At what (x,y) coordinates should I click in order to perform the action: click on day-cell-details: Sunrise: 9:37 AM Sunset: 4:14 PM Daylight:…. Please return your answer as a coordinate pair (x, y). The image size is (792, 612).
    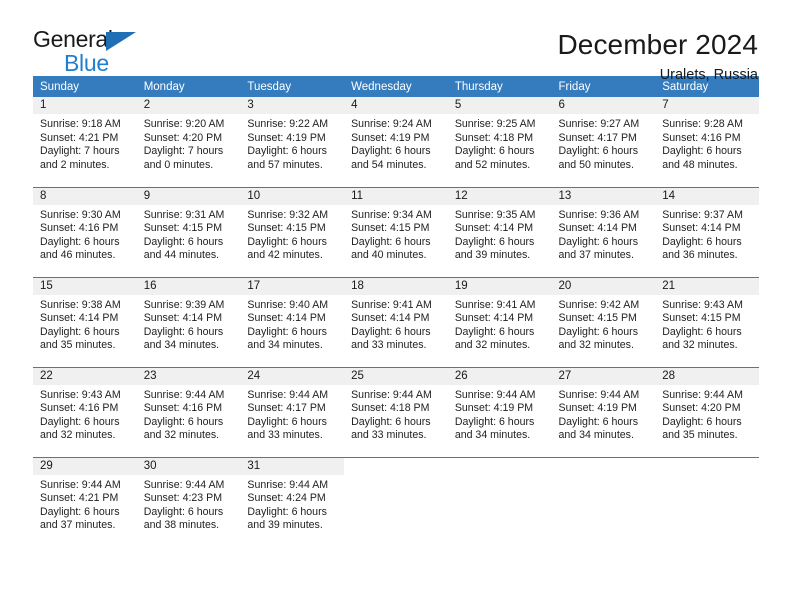
    Looking at the image, I should click on (707, 234).